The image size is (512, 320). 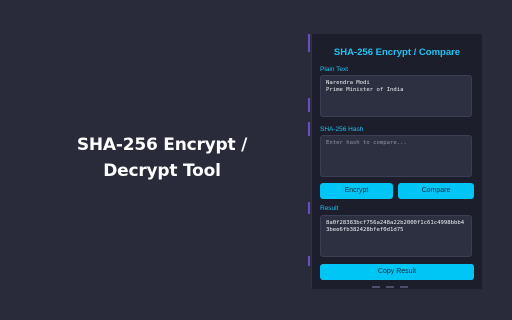 I want to click on result-label: Result, so click(x=329, y=208).